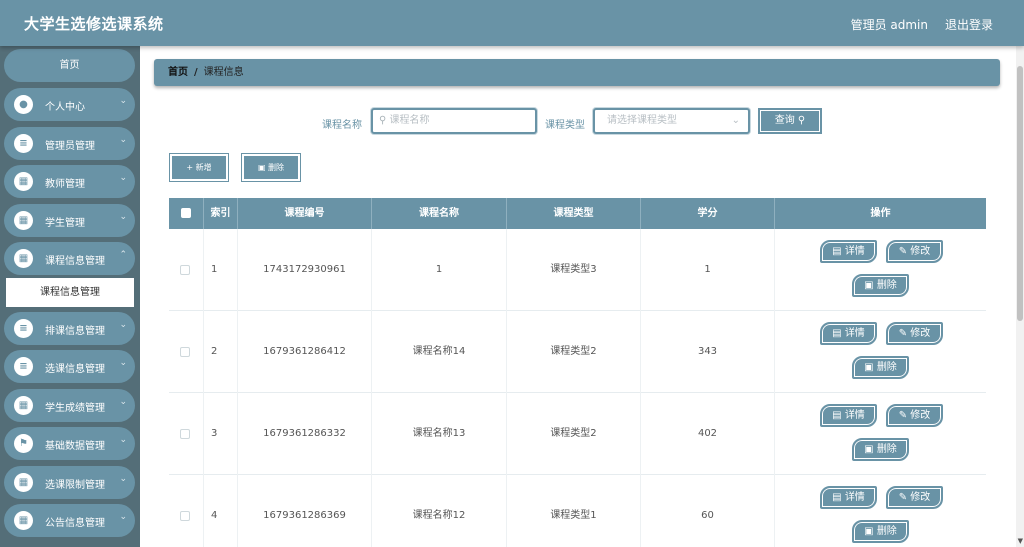  Describe the element at coordinates (305, 511) in the screenshot. I see `code-cell: 1679361286369` at that location.